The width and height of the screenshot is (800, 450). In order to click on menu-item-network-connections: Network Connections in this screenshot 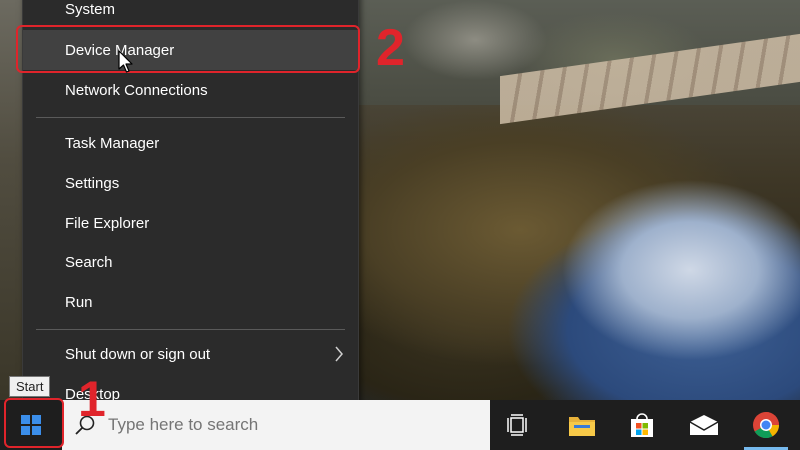, I will do `click(190, 90)`.